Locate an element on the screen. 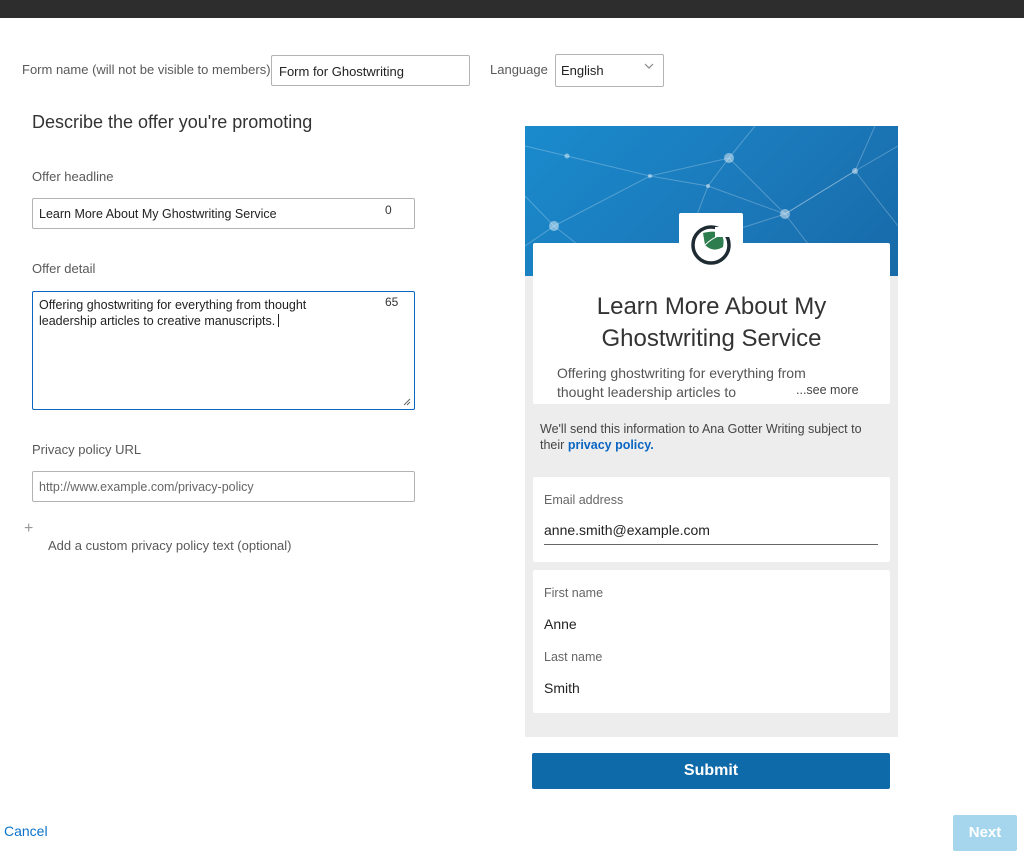  form-name-input: Form for Ghostwriting is located at coordinates (370, 70).